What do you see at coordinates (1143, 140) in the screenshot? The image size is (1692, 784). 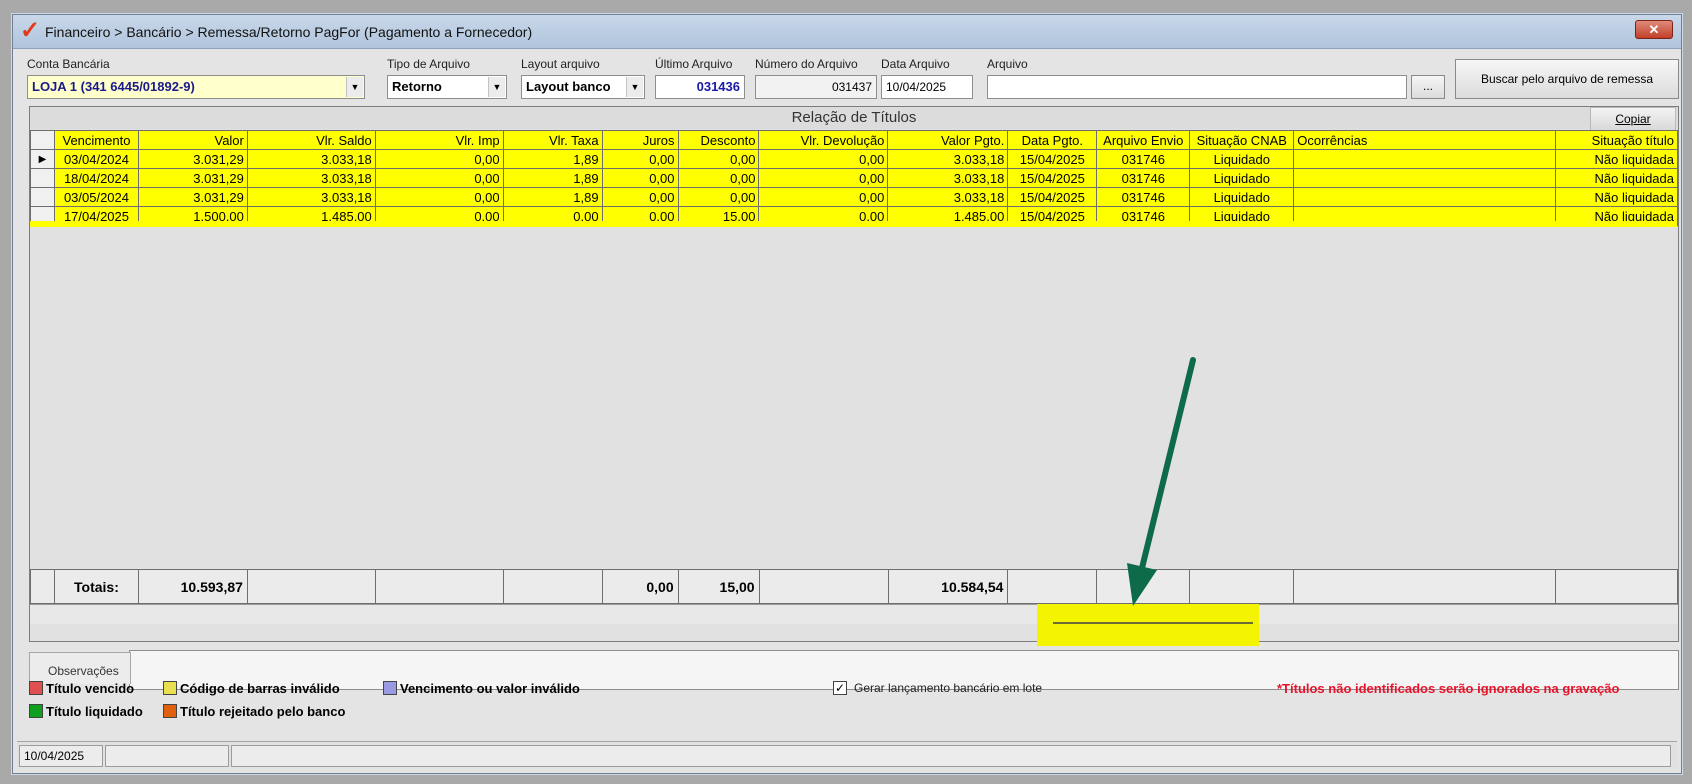 I see `column-header: Arquivo Envio` at bounding box center [1143, 140].